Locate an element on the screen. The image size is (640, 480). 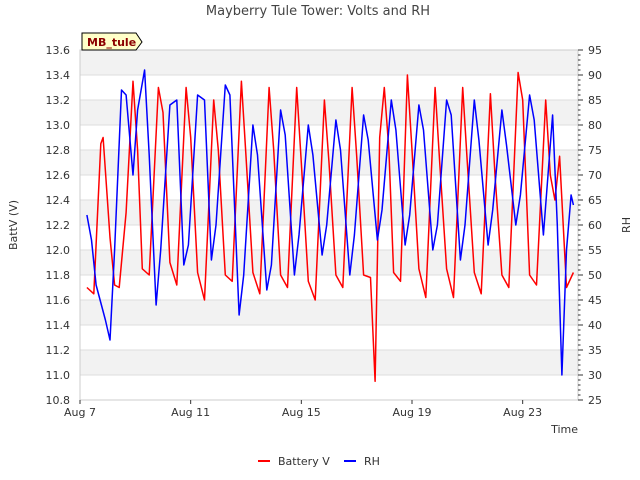
y-axis-right-title: RH is located at coordinates (626, 225).